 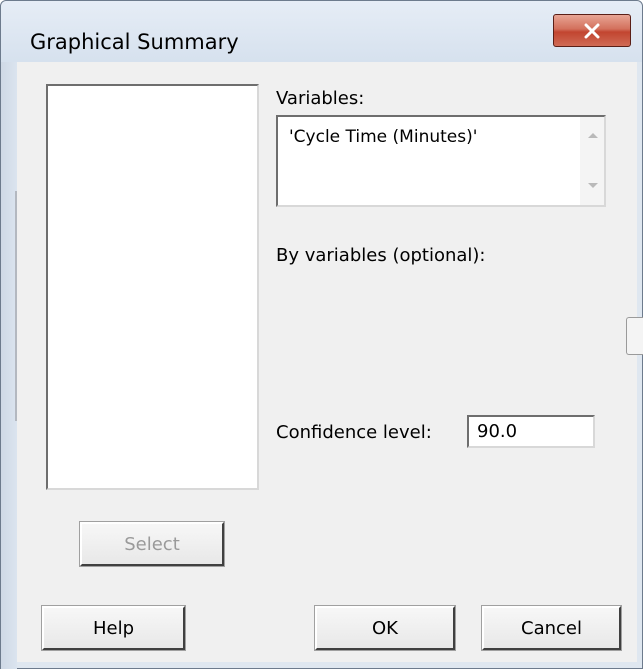 I want to click on select-button: Select, so click(x=152, y=544).